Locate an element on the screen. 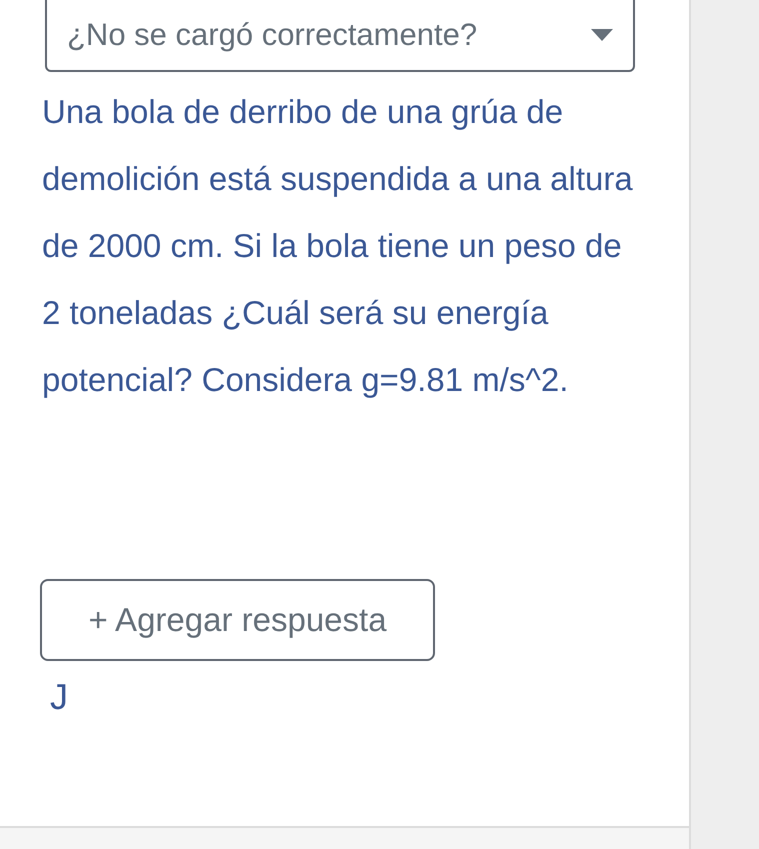 The image size is (759, 849). answer-initial: J is located at coordinates (59, 697).